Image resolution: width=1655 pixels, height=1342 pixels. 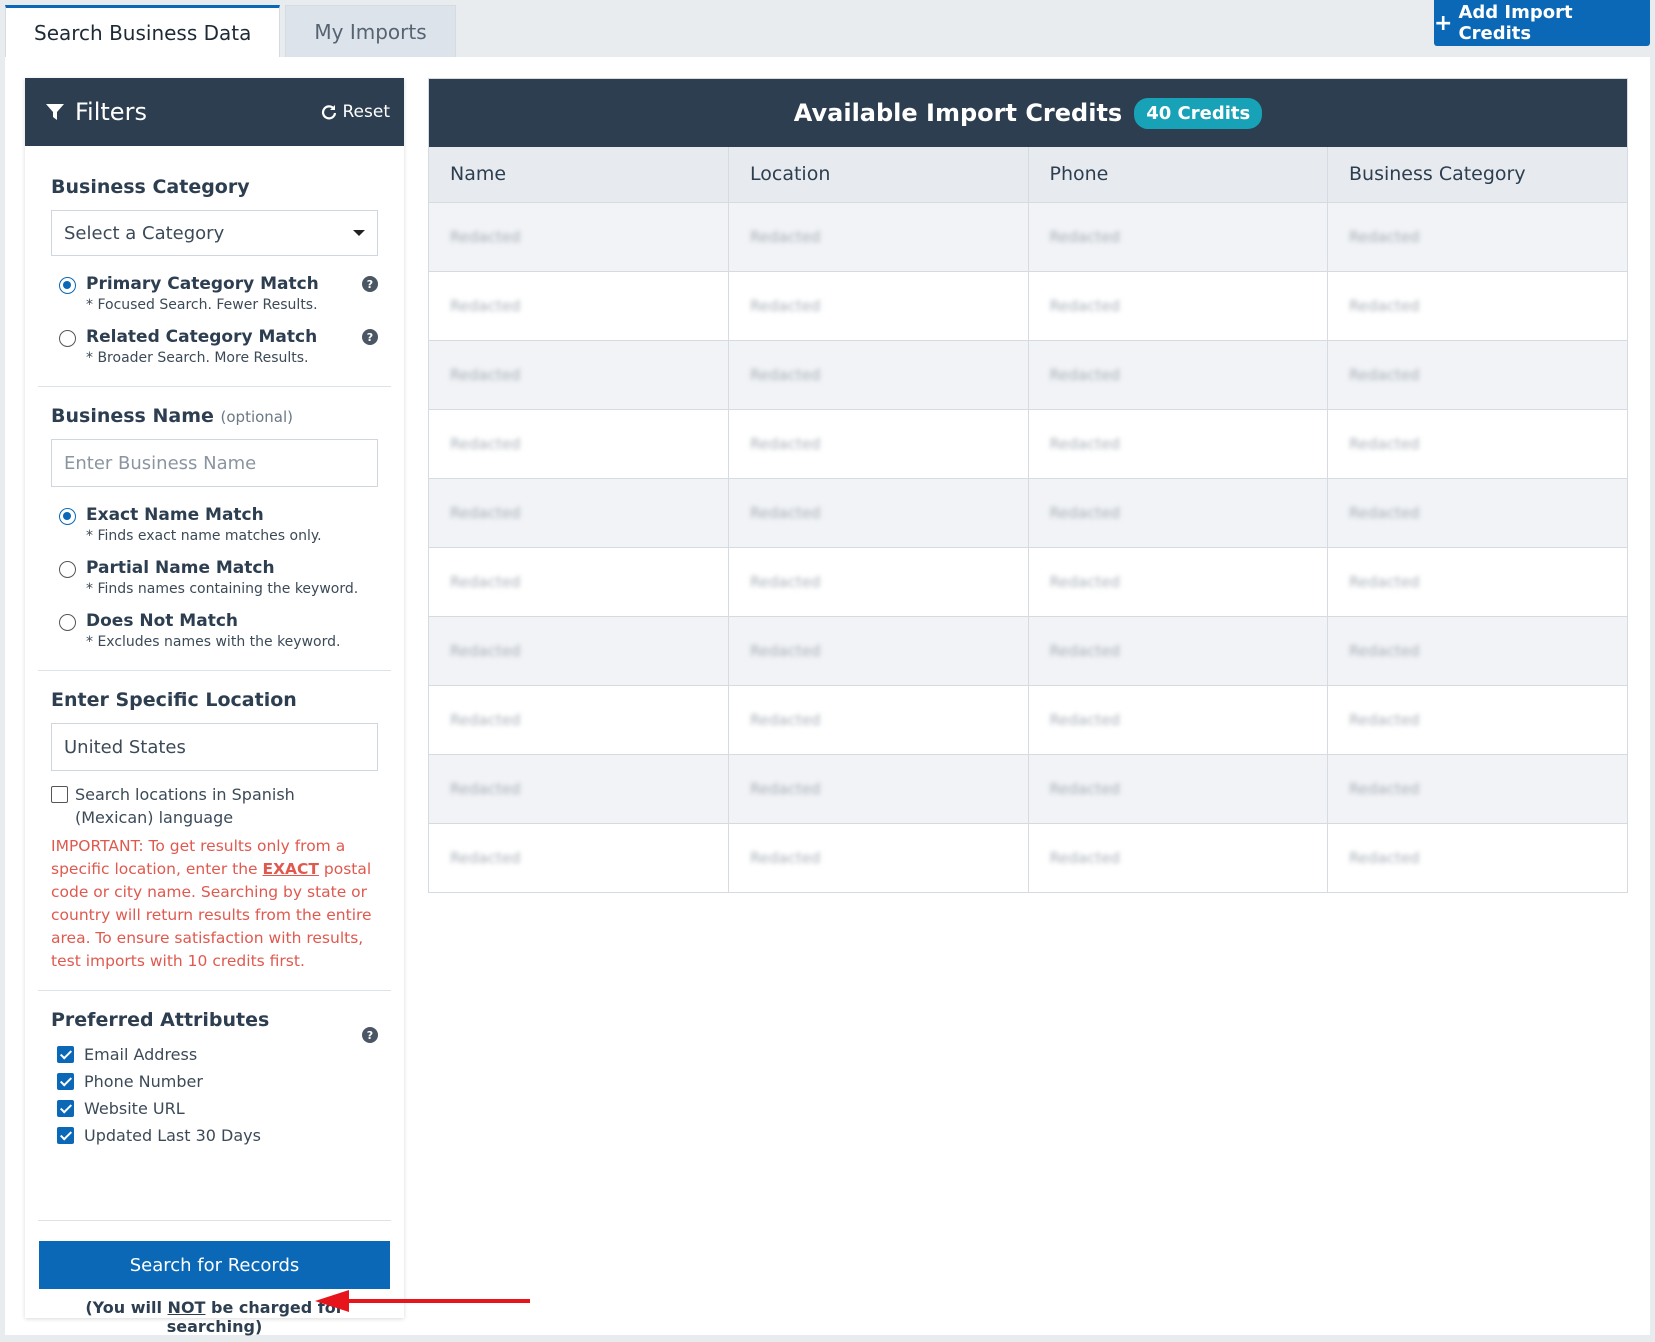 I want to click on attribute-phone: Phone Number, so click(x=214, y=1081).